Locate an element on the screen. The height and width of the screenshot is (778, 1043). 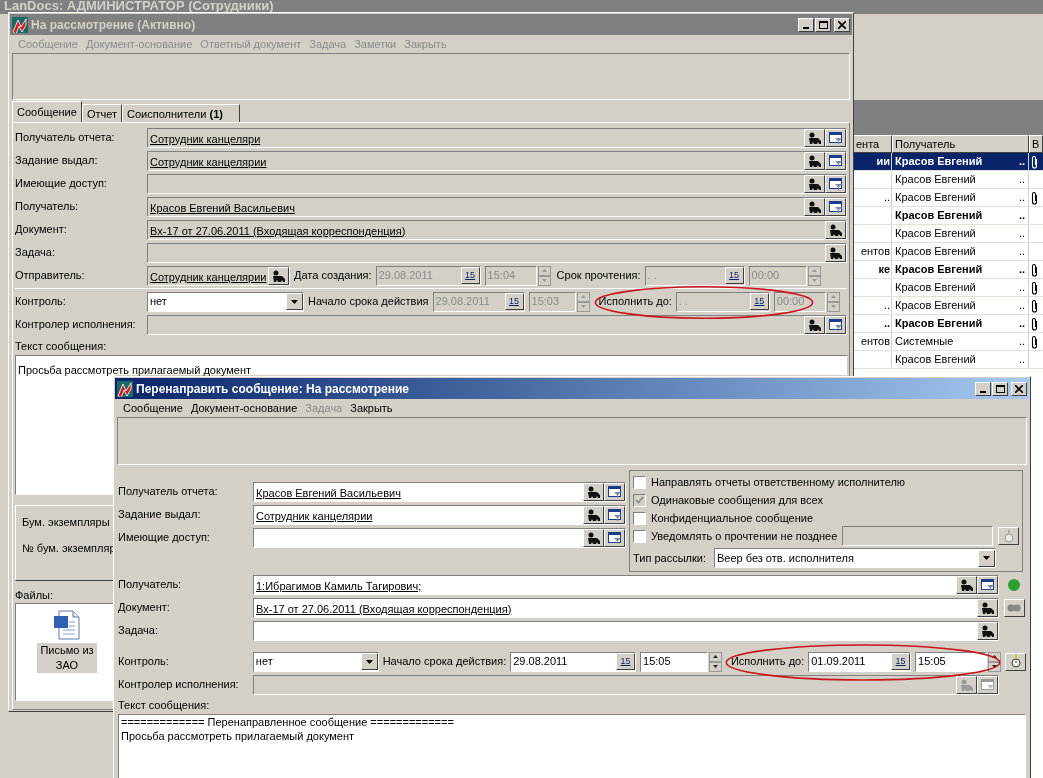
table-cell-text: ке is located at coordinates (884, 270).